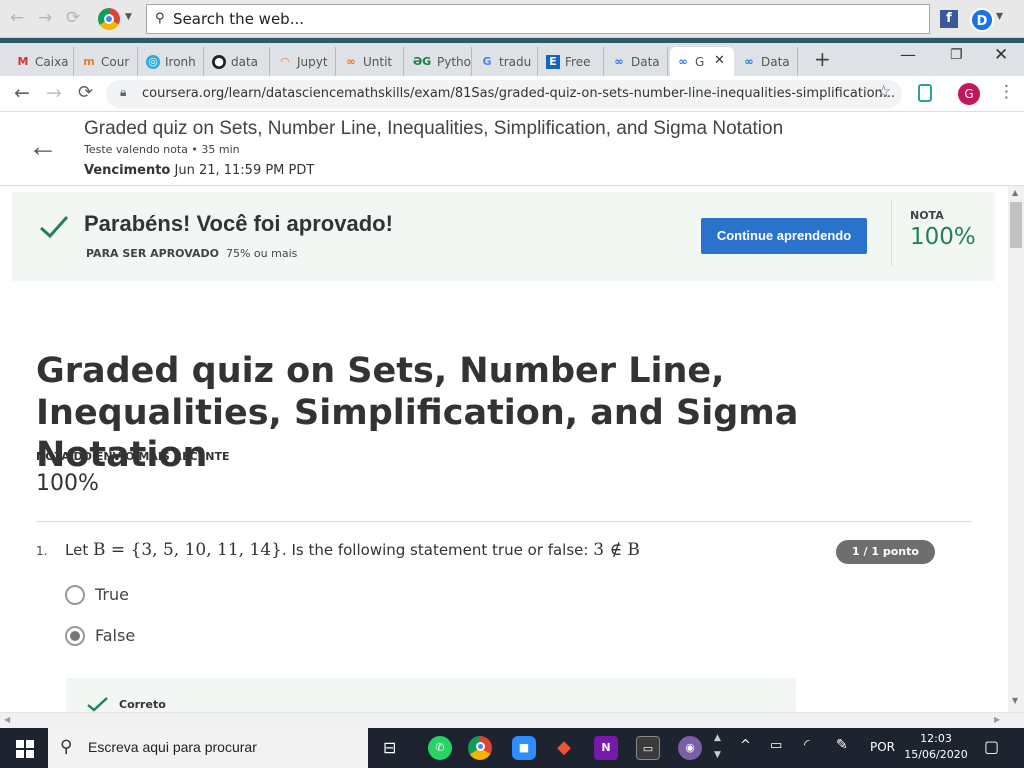 Image resolution: width=1024 pixels, height=768 pixels. Describe the element at coordinates (822, 59) in the screenshot. I see `new-tab-plus-icon: +` at that location.